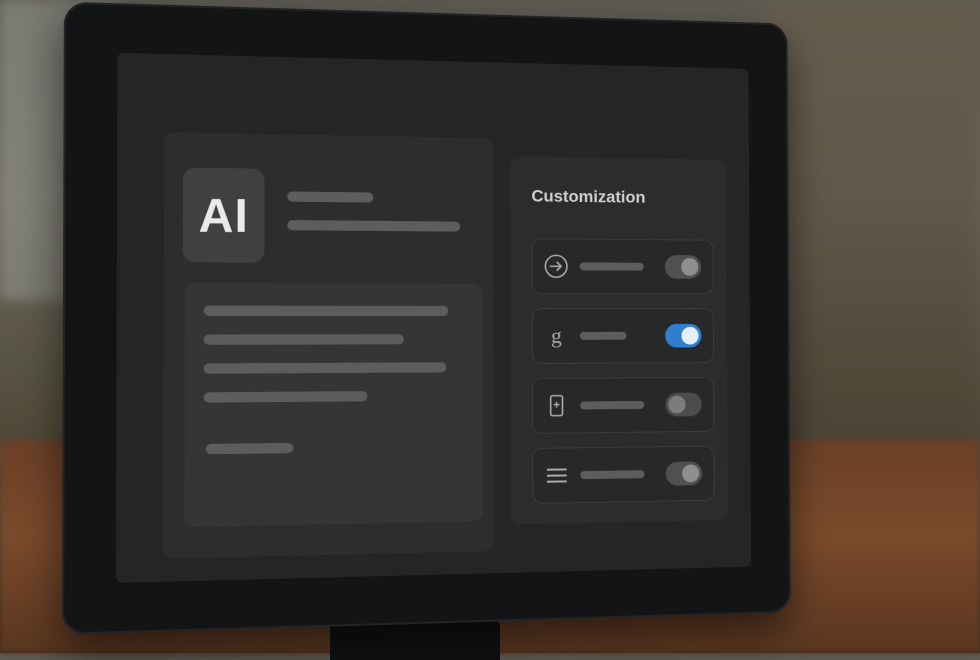  Describe the element at coordinates (330, 197) in the screenshot. I see `title-placeholder` at that location.